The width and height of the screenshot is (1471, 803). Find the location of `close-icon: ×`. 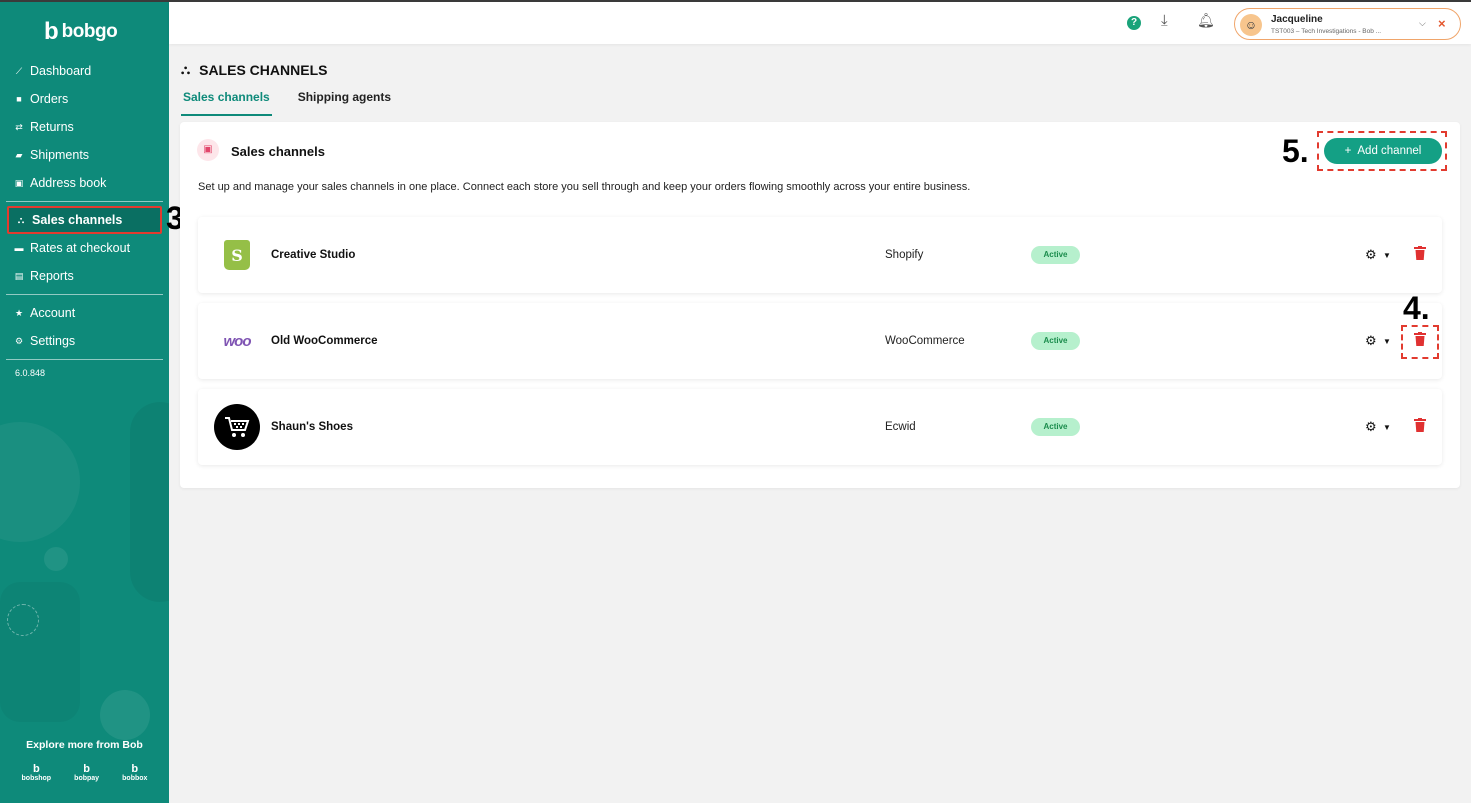

close-icon: × is located at coordinates (1442, 23).